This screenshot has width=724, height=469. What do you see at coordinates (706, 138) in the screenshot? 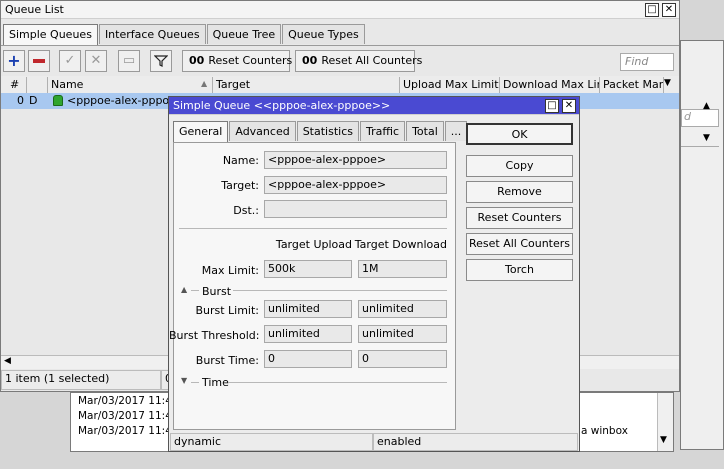
I see `chevron-down-icon: ▼` at bounding box center [706, 138].